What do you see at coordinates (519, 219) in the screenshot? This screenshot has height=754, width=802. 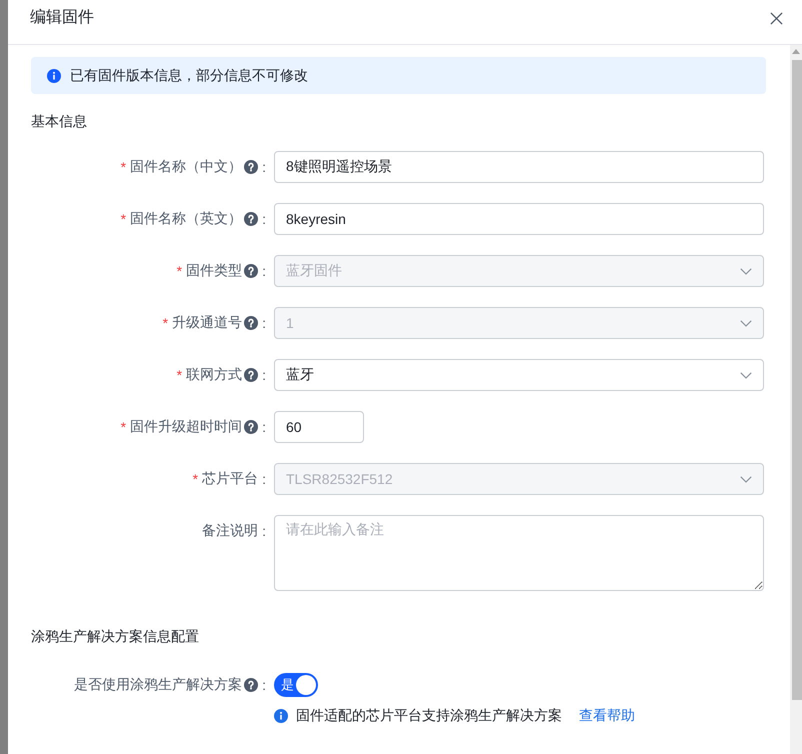 I see `text-input: 8keyresin` at bounding box center [519, 219].